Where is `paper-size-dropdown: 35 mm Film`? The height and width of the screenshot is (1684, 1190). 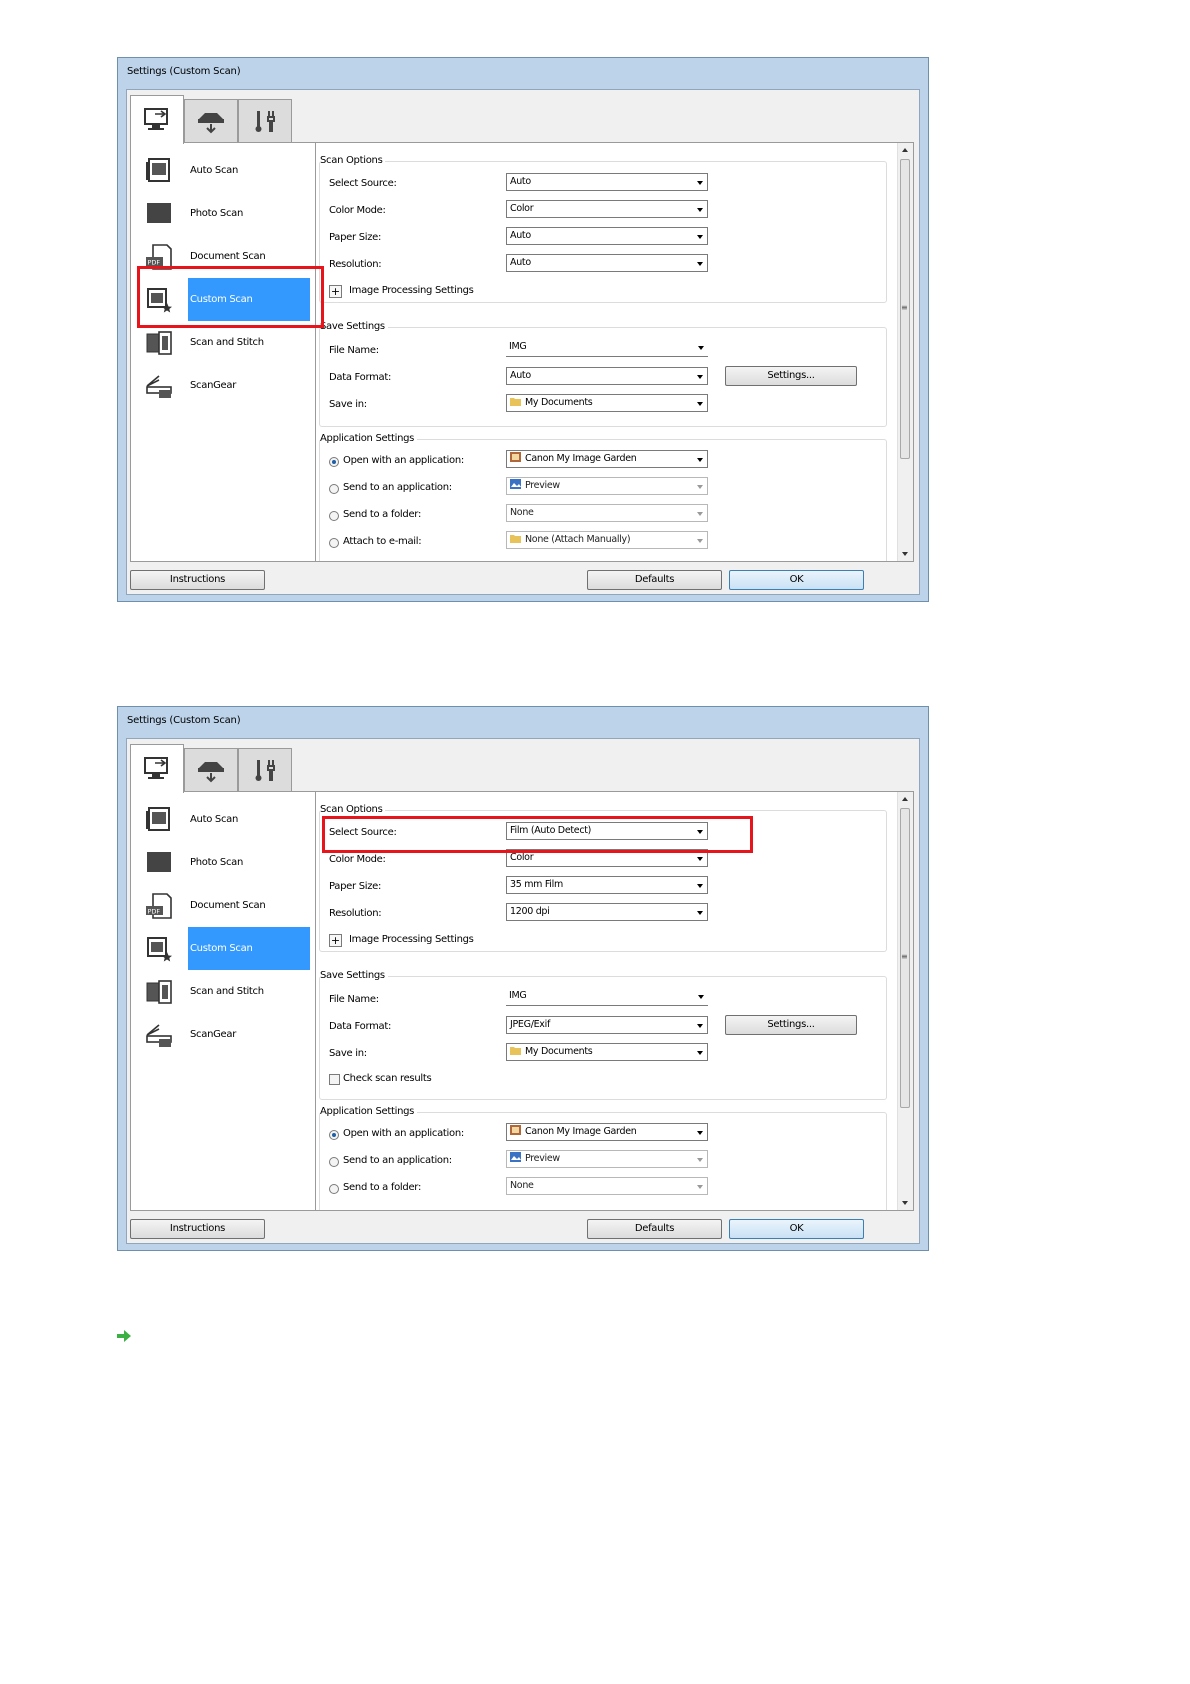 paper-size-dropdown: 35 mm Film is located at coordinates (607, 885).